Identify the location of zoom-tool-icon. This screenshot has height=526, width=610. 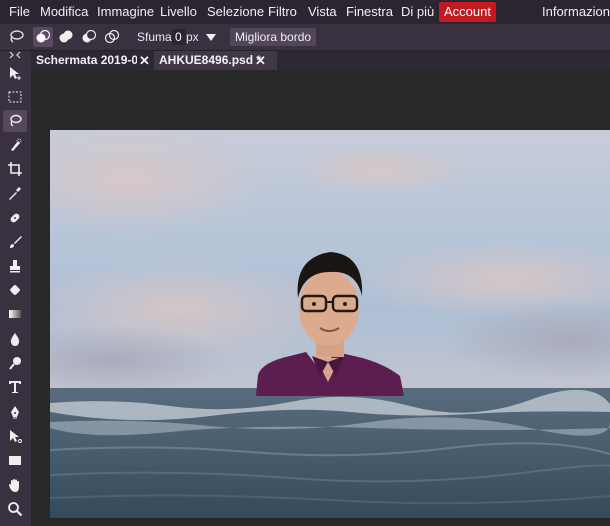
(15, 509).